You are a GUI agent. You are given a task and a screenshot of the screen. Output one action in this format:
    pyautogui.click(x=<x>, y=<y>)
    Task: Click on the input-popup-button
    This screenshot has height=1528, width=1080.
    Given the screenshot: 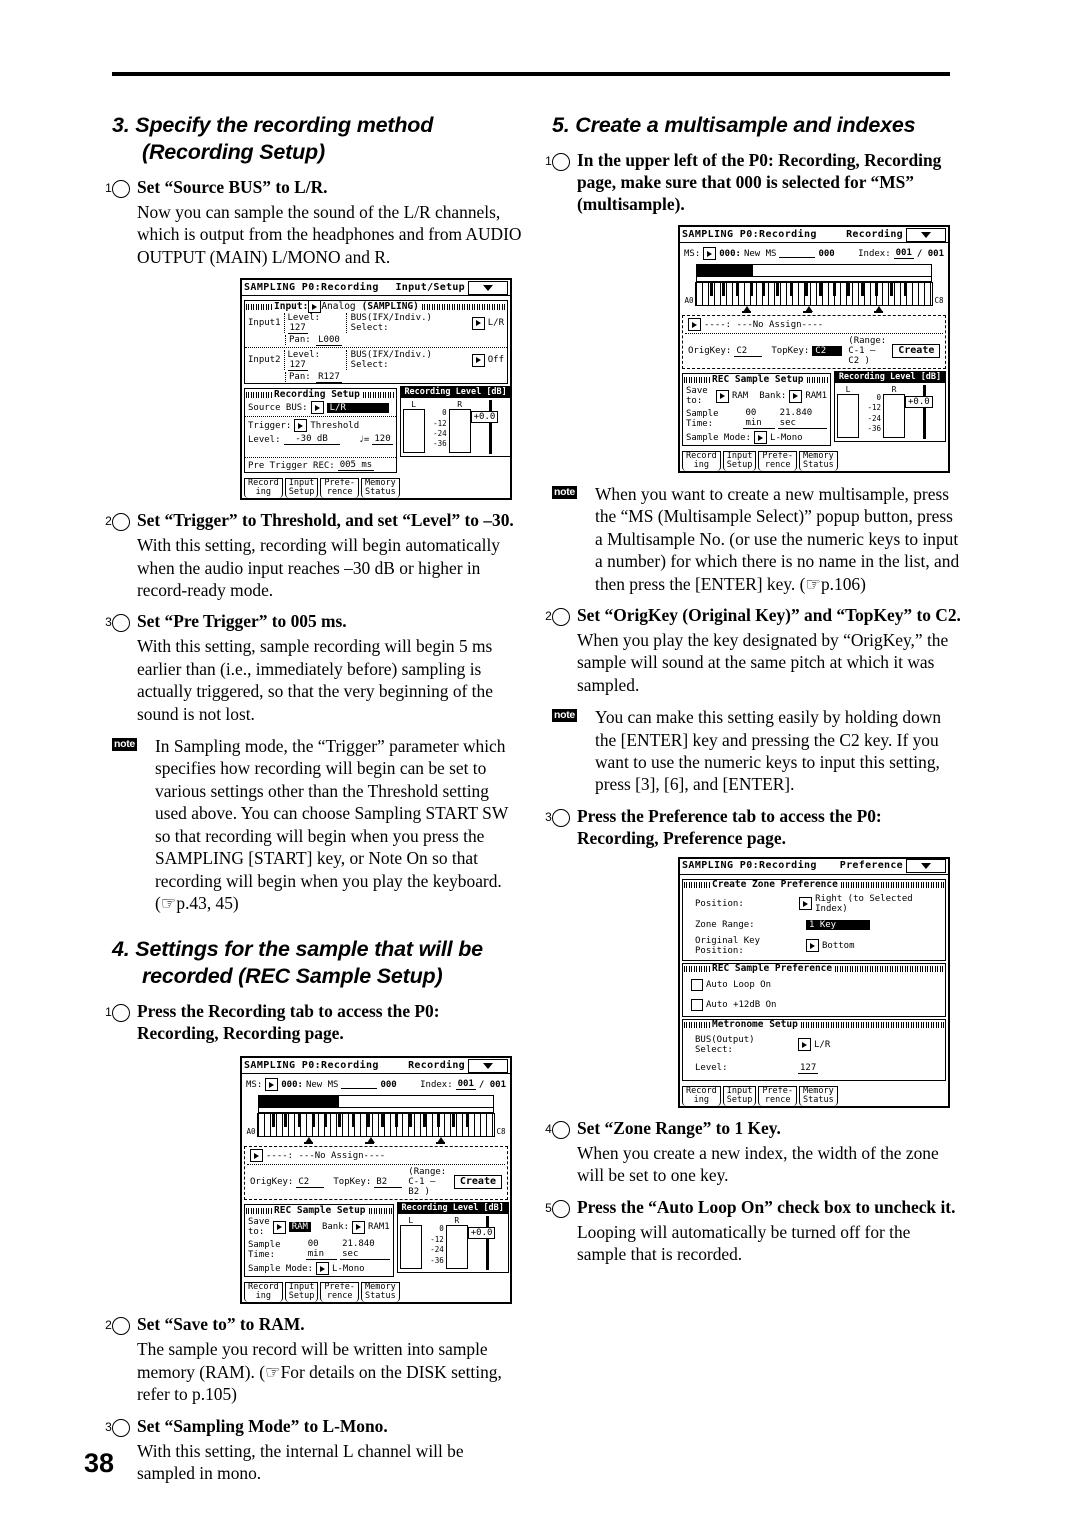 What is the action you would take?
    pyautogui.click(x=315, y=307)
    